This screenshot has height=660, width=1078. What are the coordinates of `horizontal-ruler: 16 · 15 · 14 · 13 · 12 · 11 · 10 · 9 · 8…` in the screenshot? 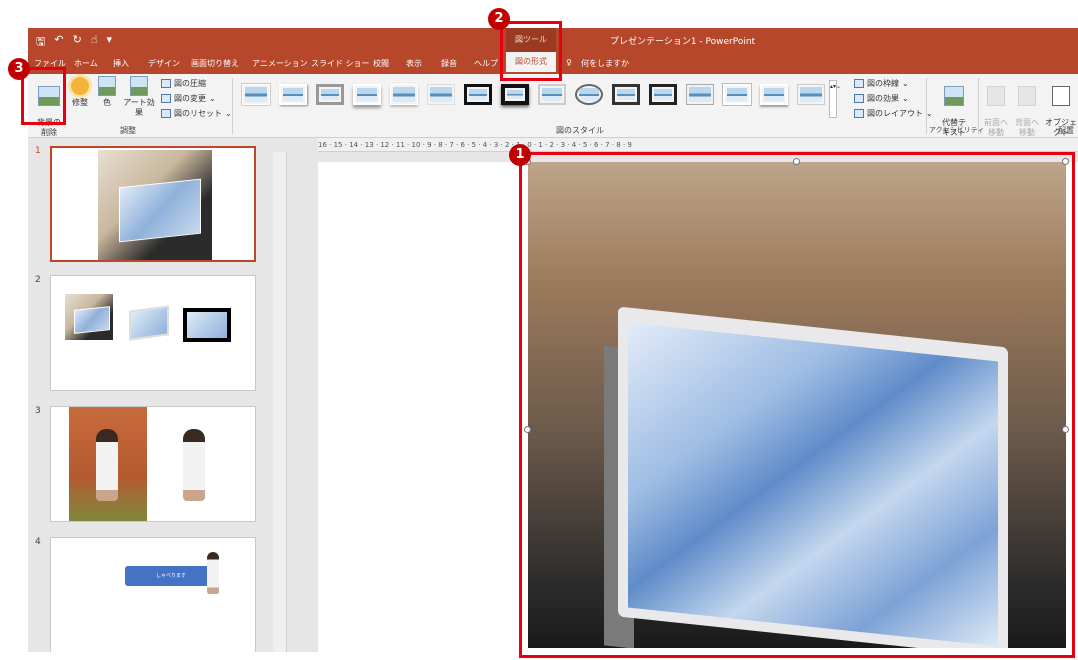 It's located at (698, 145).